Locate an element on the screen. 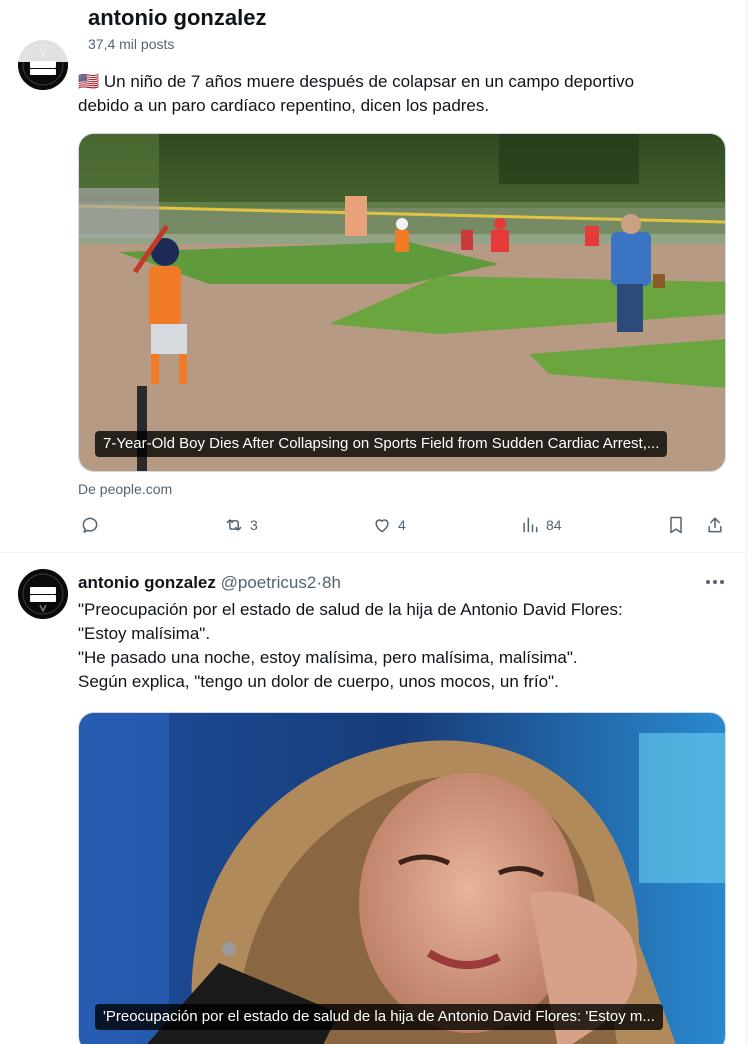  us-flag-icon: 🇺🇸 is located at coordinates (89, 81).